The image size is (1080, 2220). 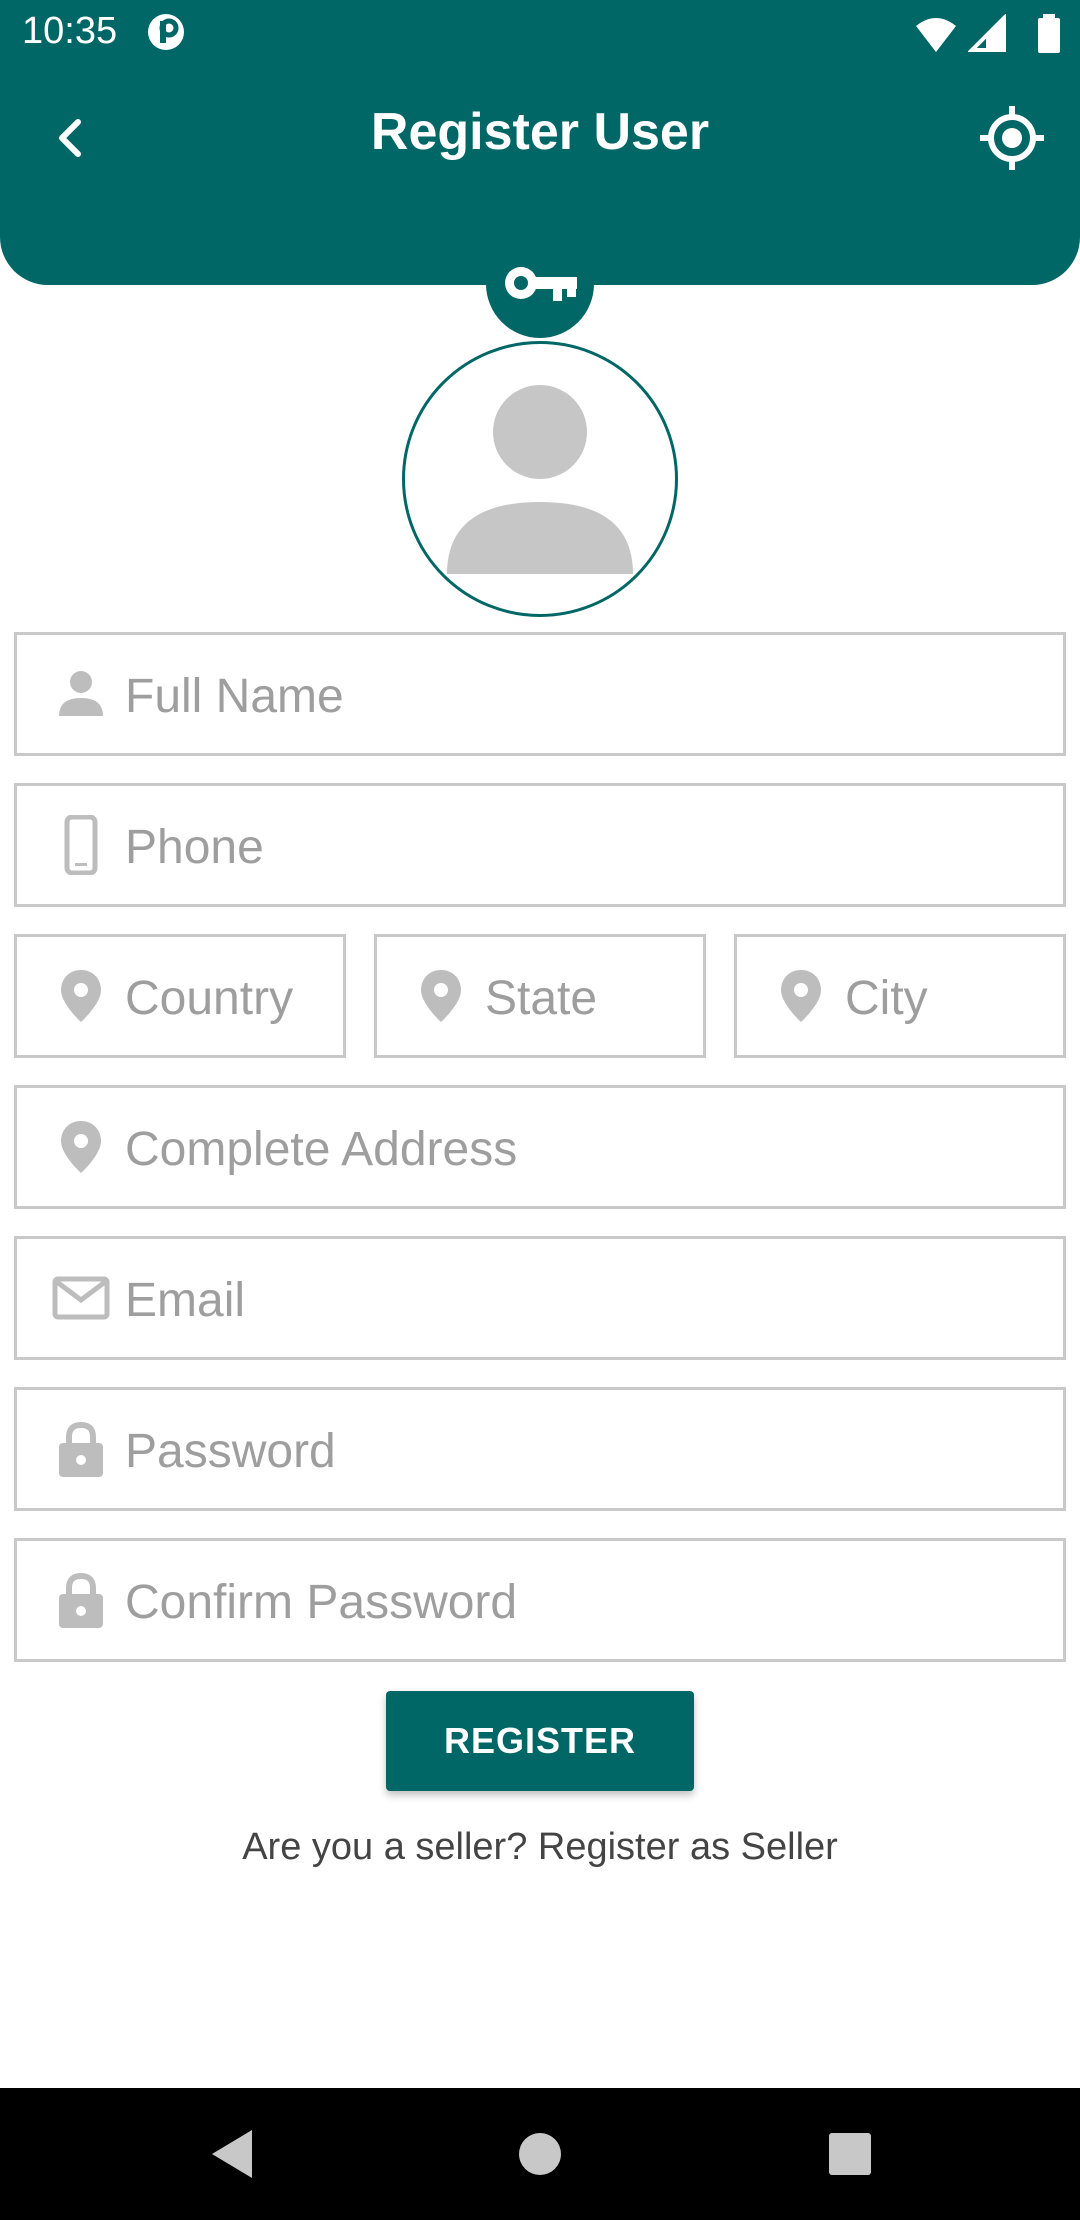 What do you see at coordinates (936, 35) in the screenshot?
I see `wifi-icon` at bounding box center [936, 35].